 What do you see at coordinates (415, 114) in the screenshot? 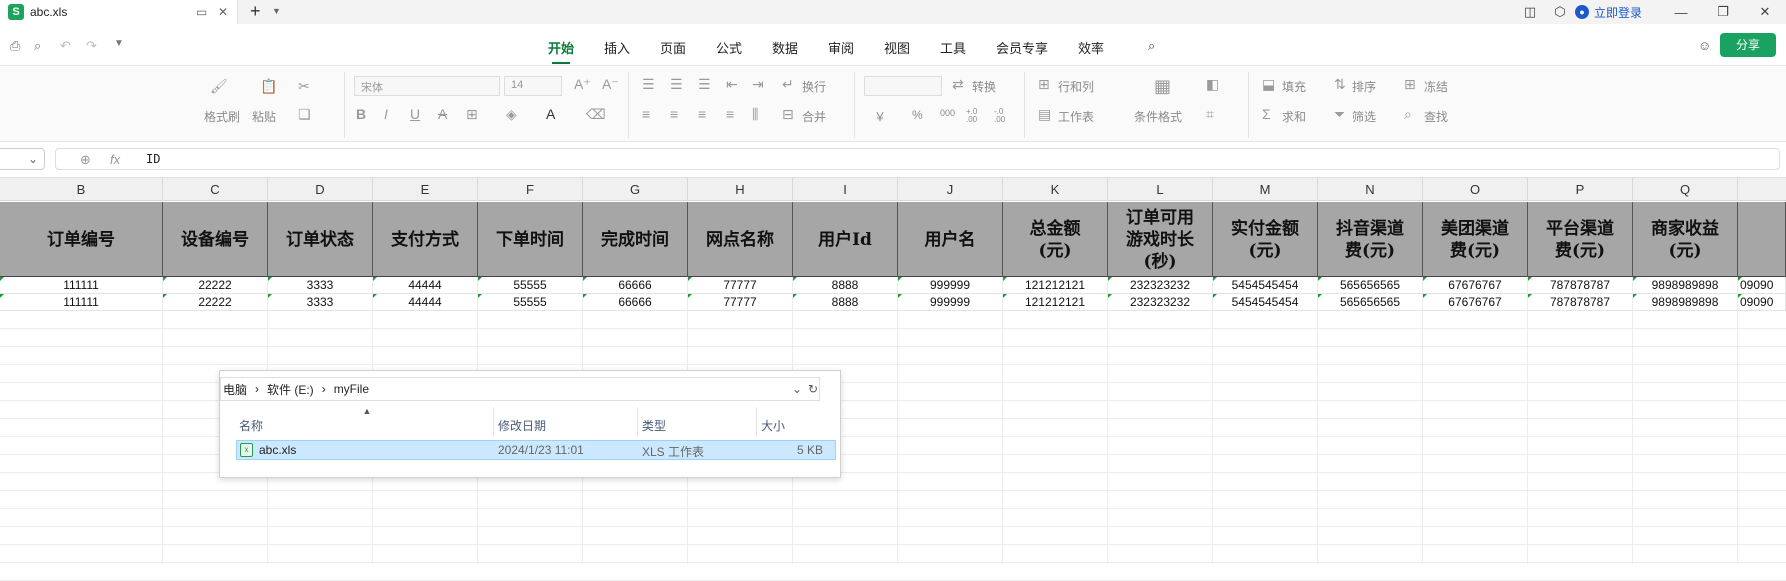
I see `underline-icon: U` at bounding box center [415, 114].